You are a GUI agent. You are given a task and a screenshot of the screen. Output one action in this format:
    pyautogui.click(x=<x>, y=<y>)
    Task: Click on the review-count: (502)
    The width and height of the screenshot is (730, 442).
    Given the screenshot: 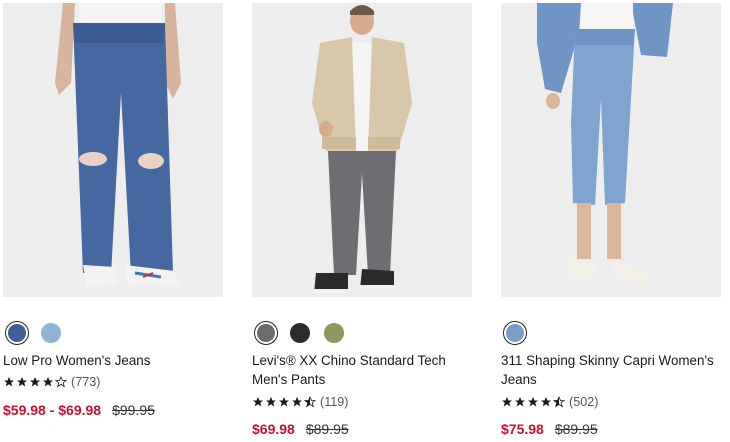 What is the action you would take?
    pyautogui.click(x=583, y=402)
    